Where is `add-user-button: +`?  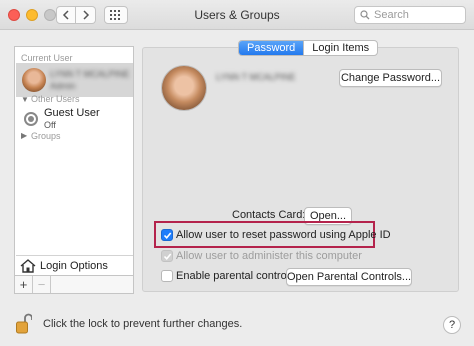 add-user-button: + is located at coordinates (24, 284).